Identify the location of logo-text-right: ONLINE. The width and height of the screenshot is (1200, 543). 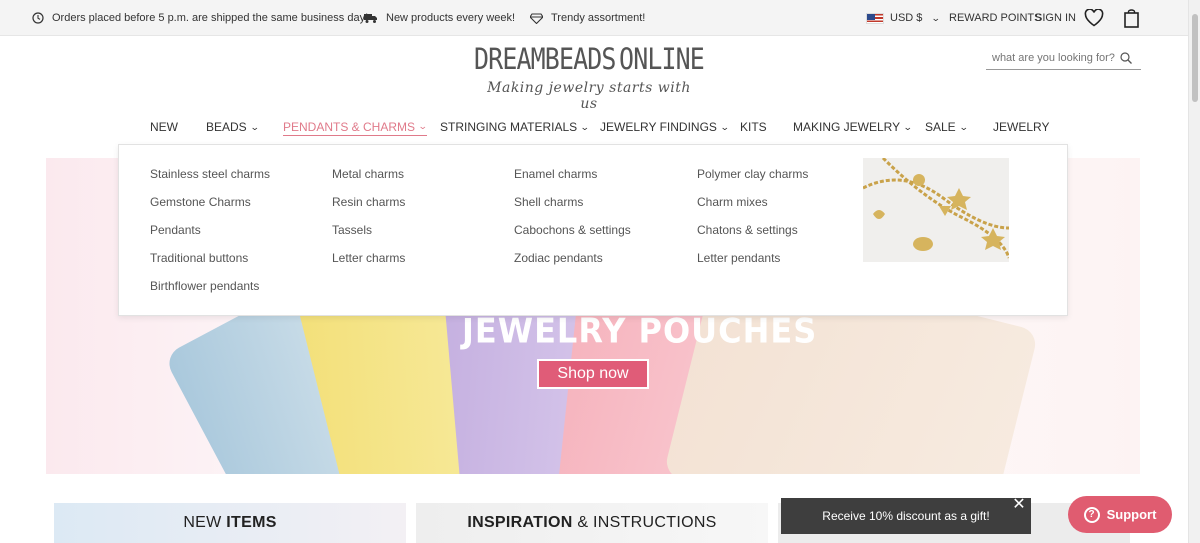
(662, 59).